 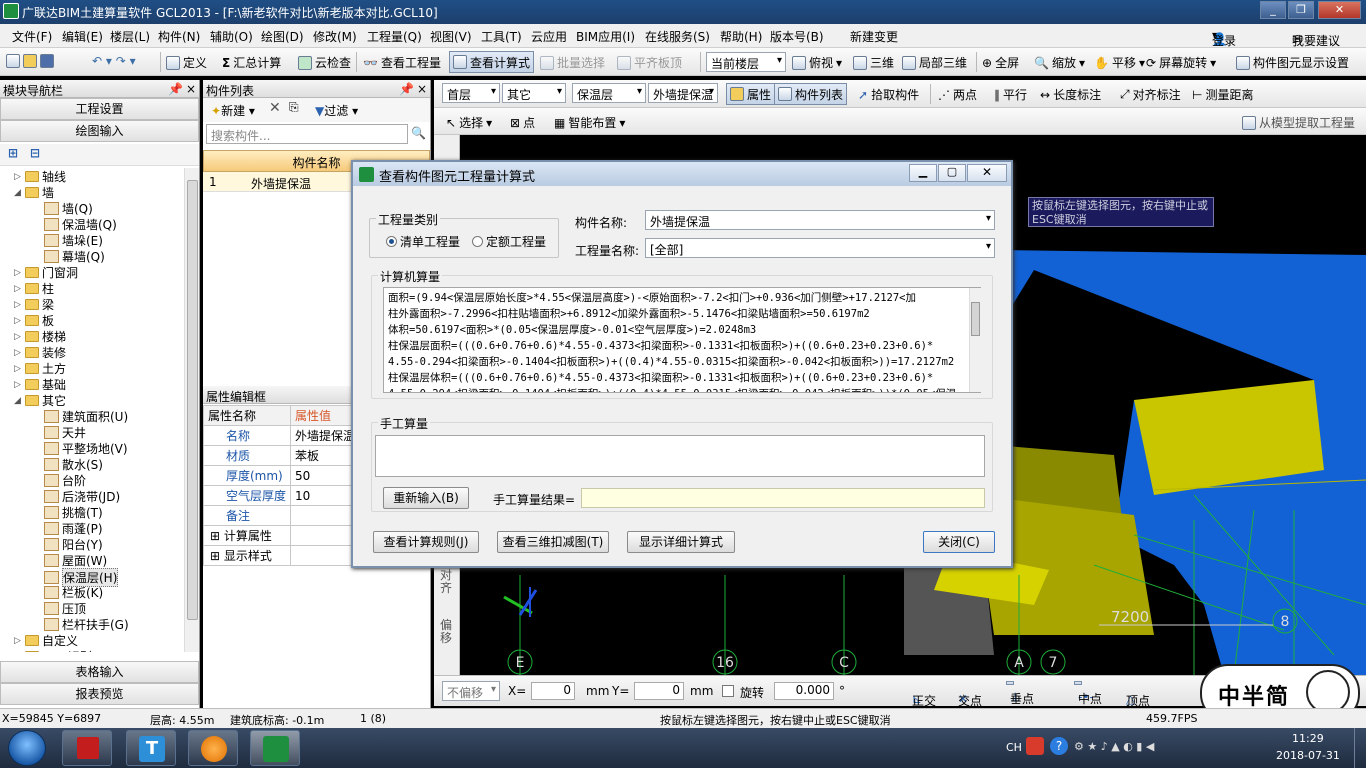 What do you see at coordinates (1059, 62) in the screenshot?
I see `zoom-button: 🔍 缩放 ▾` at bounding box center [1059, 62].